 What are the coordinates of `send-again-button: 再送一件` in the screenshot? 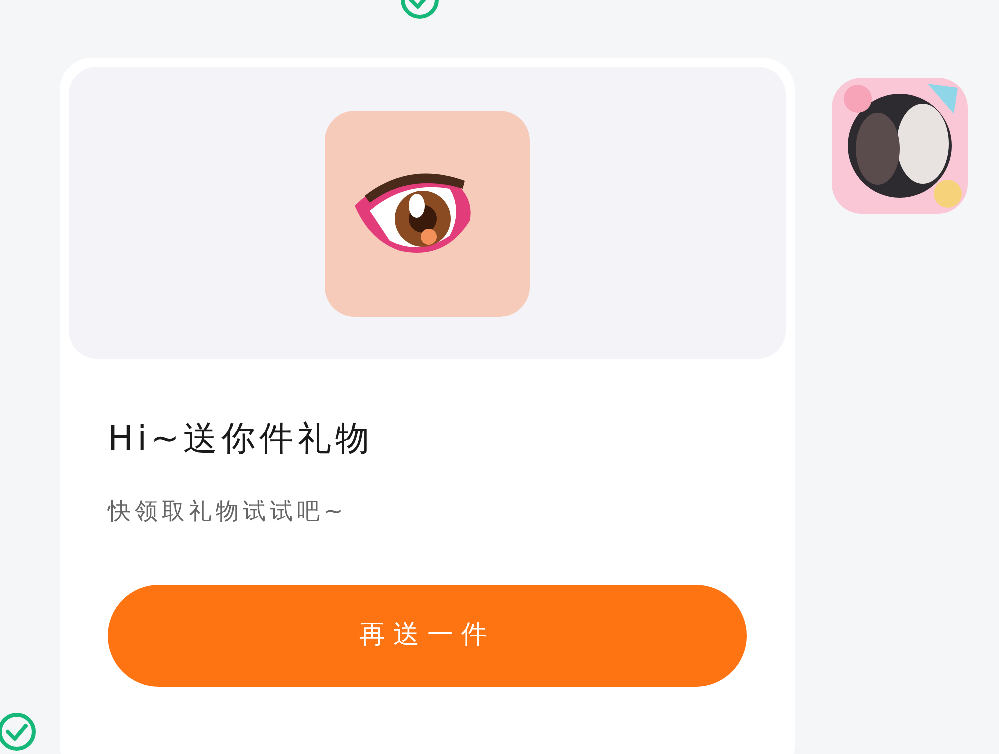 It's located at (427, 635).